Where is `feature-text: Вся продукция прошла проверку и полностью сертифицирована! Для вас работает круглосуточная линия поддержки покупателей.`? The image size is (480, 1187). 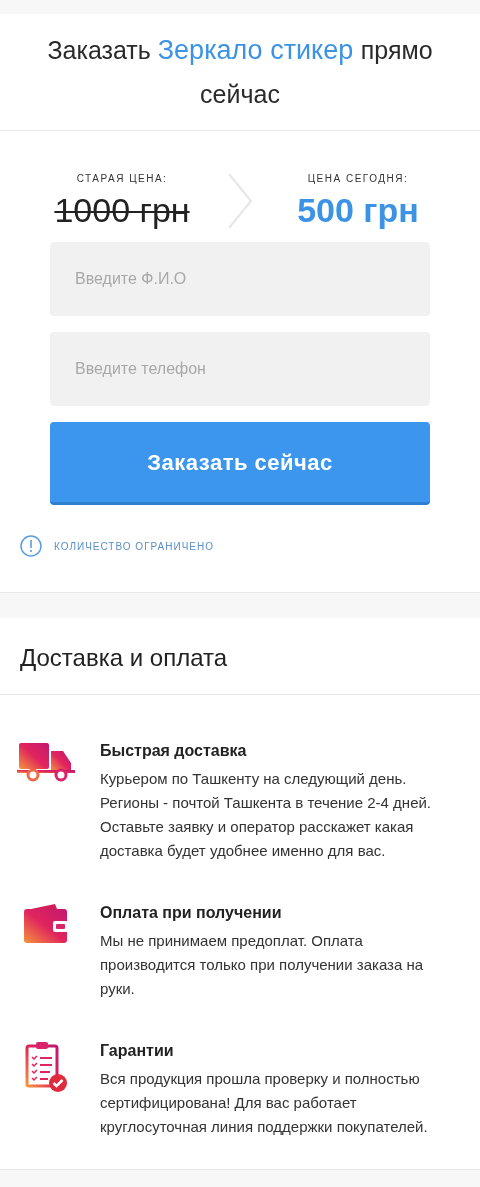
feature-text: Вся продукция прошла проверку и полностью сертифицирована! Для вас работает круглосуточная линия поддержки покупателей. is located at coordinates (264, 1103).